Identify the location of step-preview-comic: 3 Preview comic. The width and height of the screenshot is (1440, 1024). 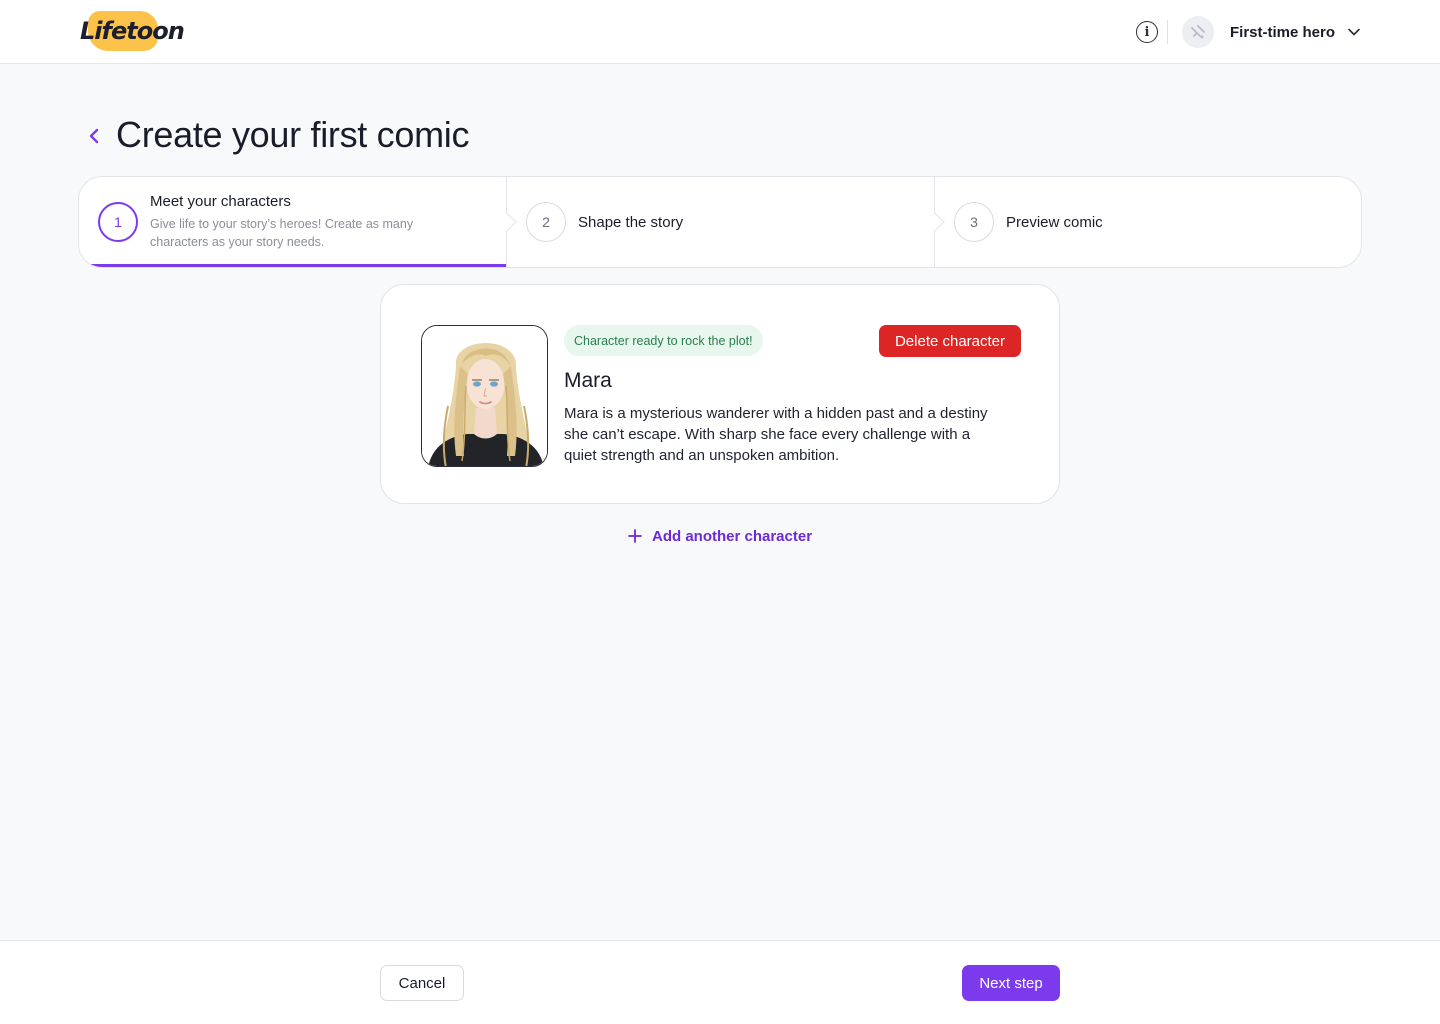
(1148, 222).